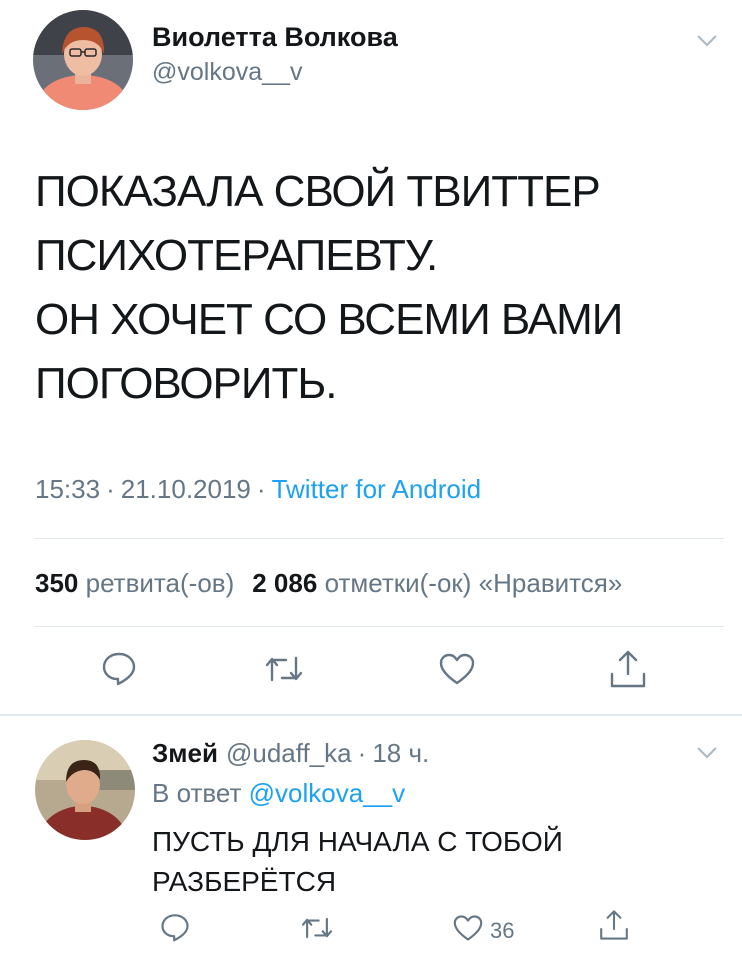 This screenshot has height=970, width=742. Describe the element at coordinates (401, 753) in the screenshot. I see `reply-age: 18 ч.` at that location.